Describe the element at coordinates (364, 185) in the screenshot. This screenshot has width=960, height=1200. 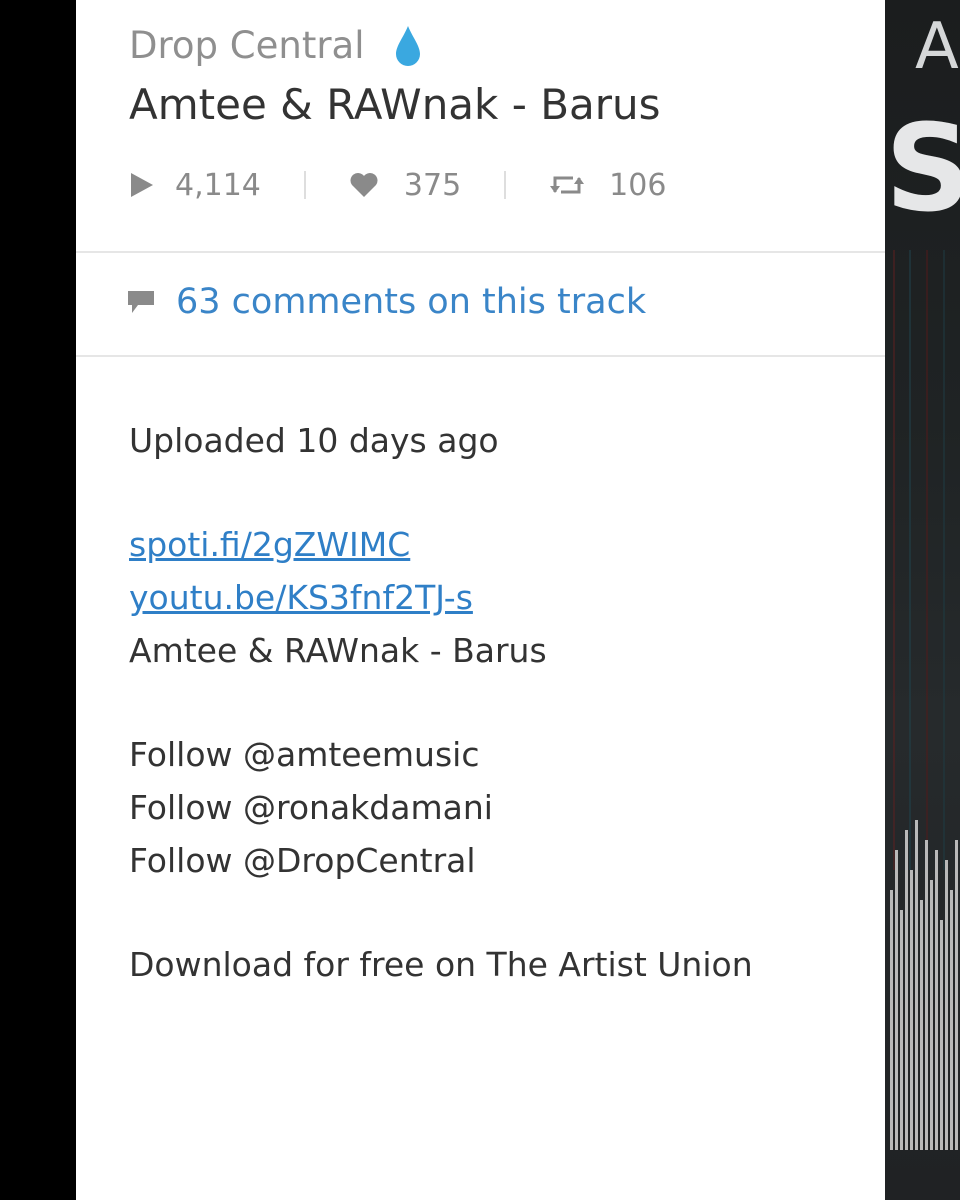
I see `heart-icon` at that location.